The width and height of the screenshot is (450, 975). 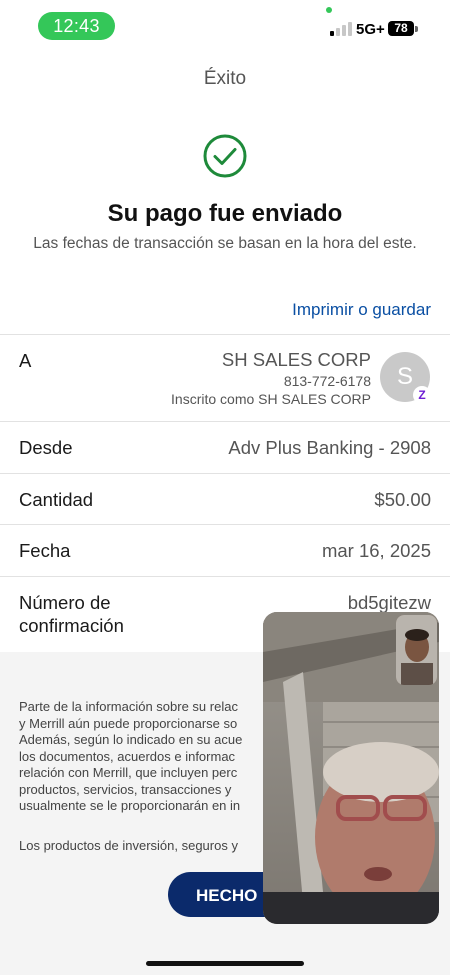 I want to click on date-label: Fecha, so click(x=45, y=550).